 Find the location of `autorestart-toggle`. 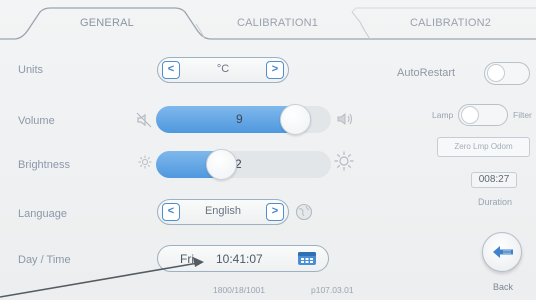

autorestart-toggle is located at coordinates (507, 73).